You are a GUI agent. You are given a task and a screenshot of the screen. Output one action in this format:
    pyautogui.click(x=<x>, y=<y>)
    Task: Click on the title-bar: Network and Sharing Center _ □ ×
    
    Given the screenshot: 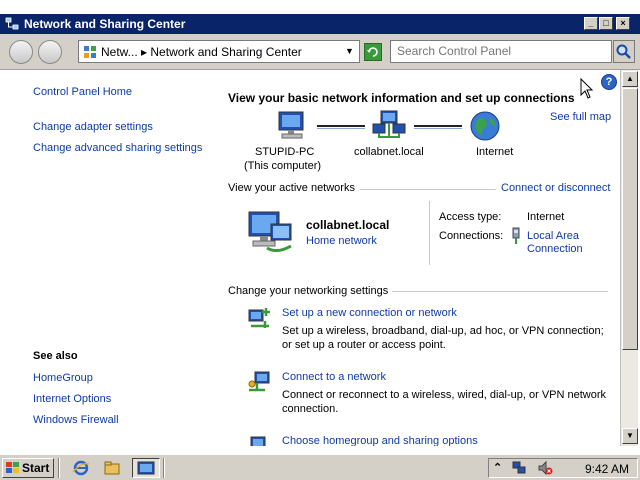 What is the action you would take?
    pyautogui.click(x=320, y=24)
    